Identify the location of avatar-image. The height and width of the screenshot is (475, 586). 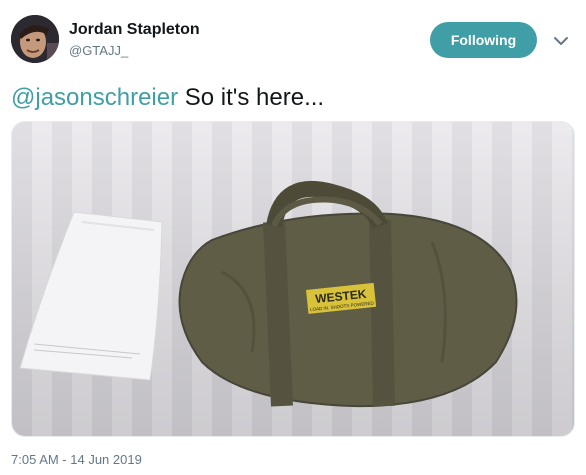
(35, 39).